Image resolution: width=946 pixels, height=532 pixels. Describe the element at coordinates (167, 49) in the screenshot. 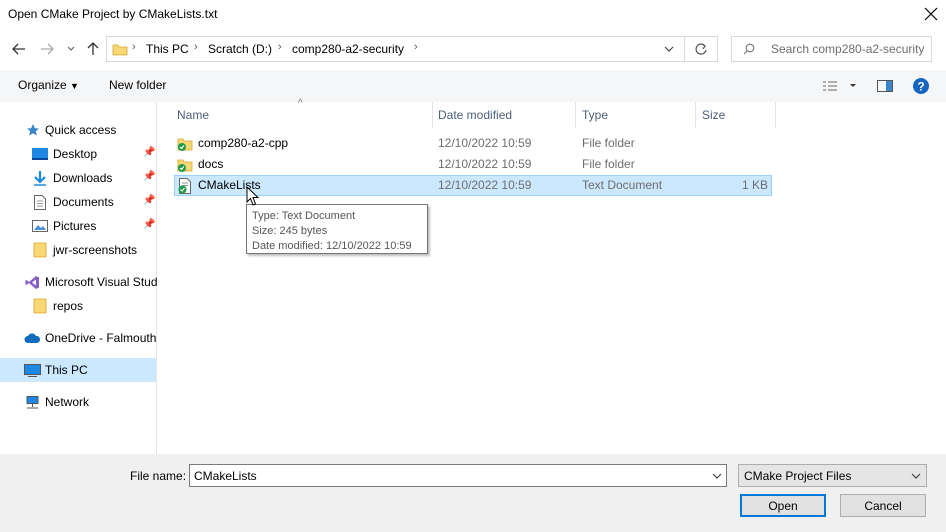

I see `breadcrumb-this-pc: This PC` at that location.